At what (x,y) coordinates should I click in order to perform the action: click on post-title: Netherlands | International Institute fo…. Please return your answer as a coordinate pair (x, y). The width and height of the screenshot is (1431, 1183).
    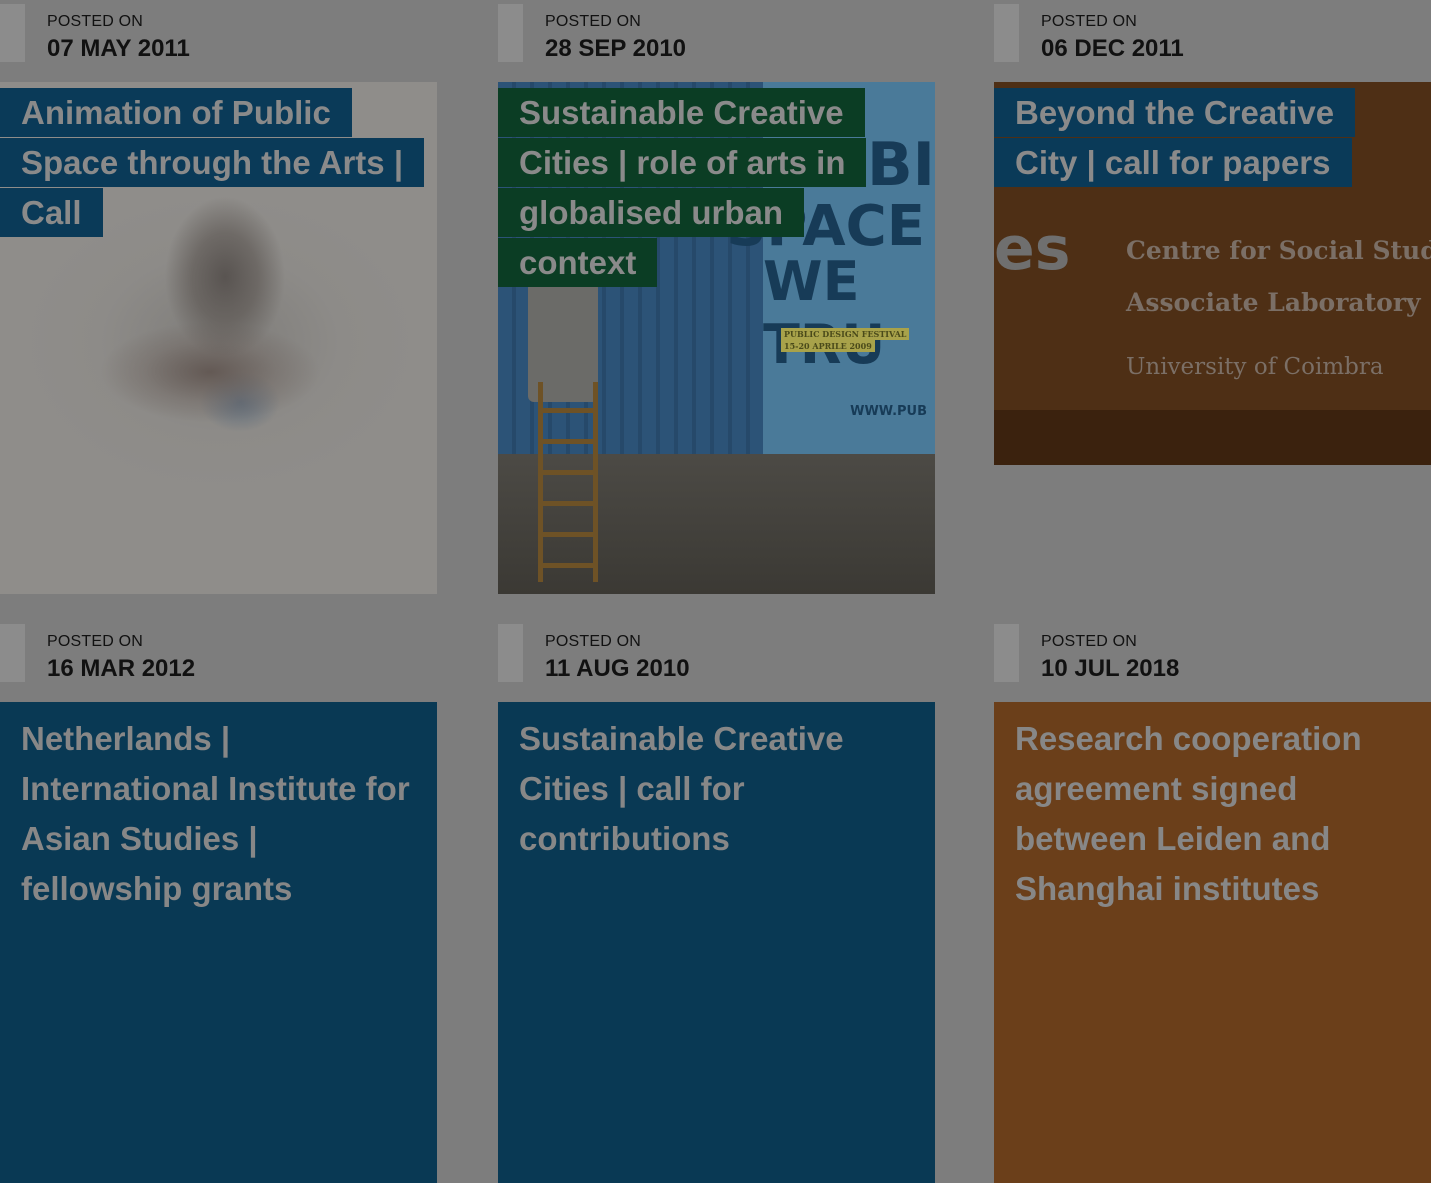
    Looking at the image, I should click on (219, 814).